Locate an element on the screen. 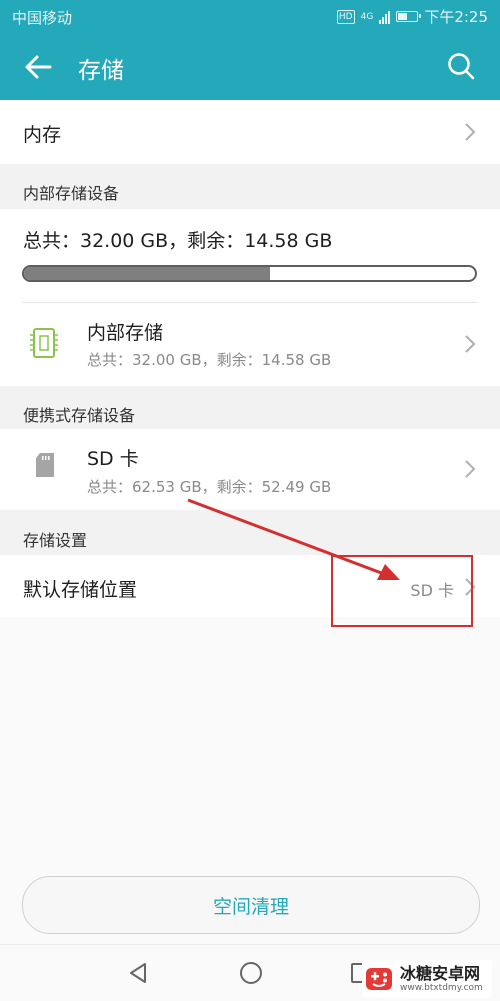 The height and width of the screenshot is (1001, 500). item-title: 内部存储 is located at coordinates (125, 333).